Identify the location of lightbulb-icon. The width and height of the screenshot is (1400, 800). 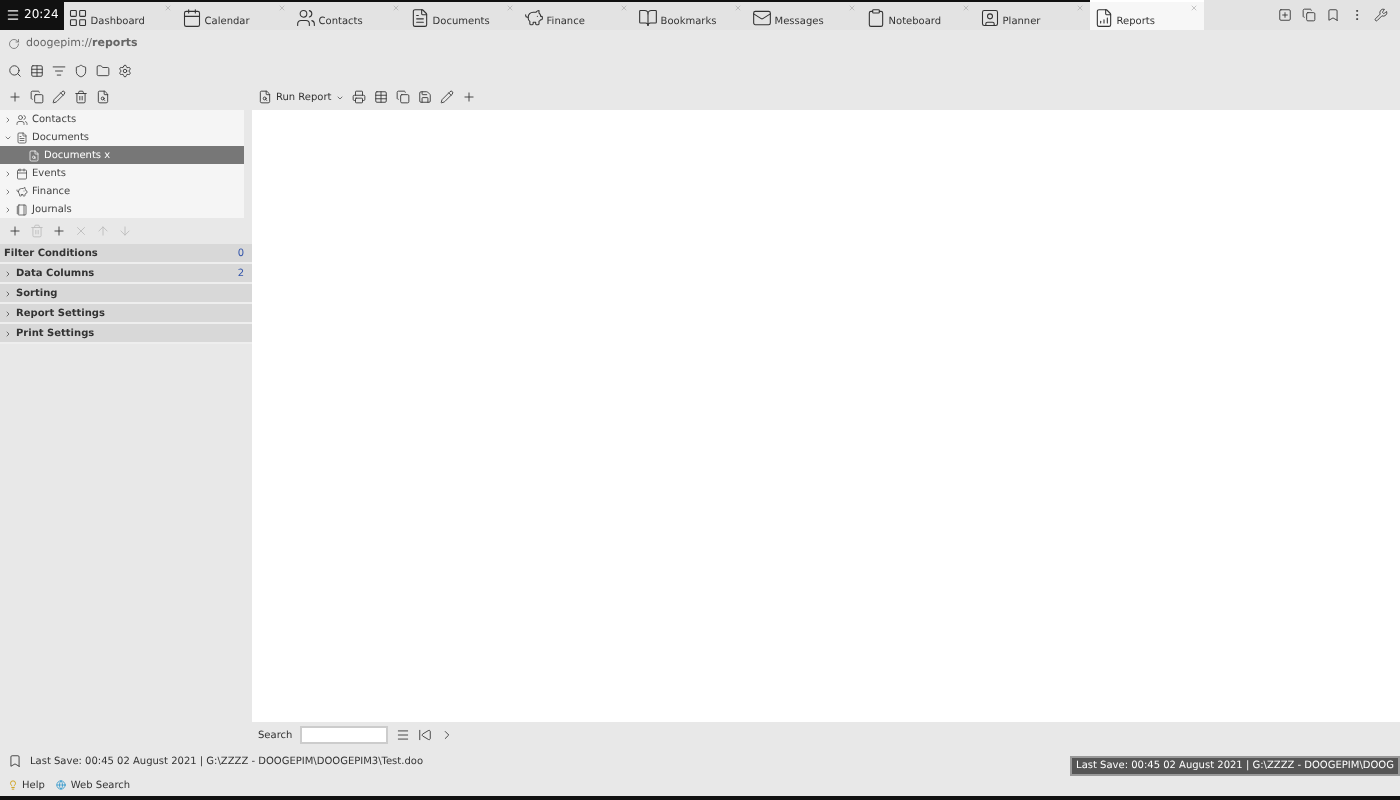
(13, 785).